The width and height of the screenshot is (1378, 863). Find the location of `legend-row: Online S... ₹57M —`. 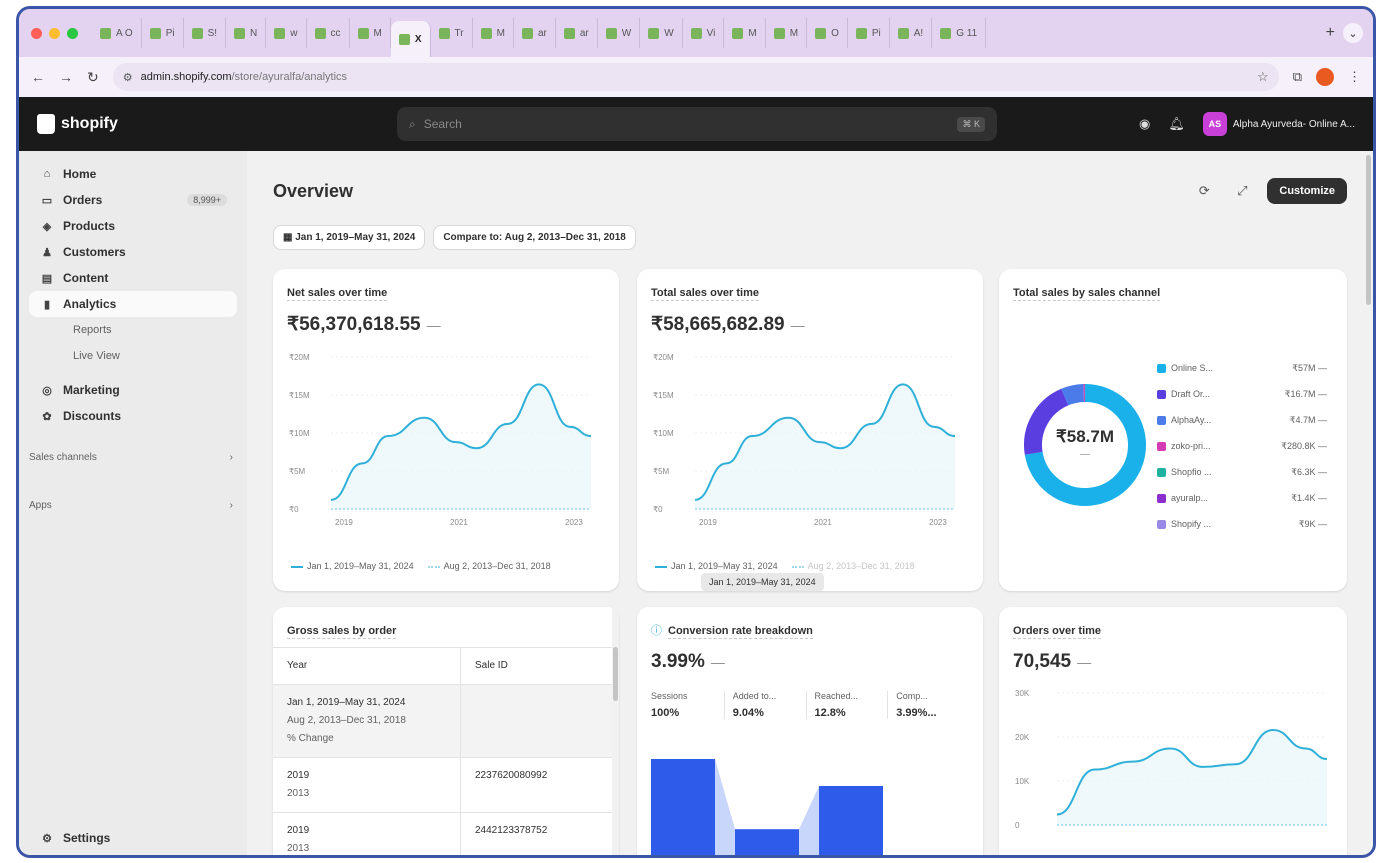

legend-row: Online S... ₹57M — is located at coordinates (1242, 368).